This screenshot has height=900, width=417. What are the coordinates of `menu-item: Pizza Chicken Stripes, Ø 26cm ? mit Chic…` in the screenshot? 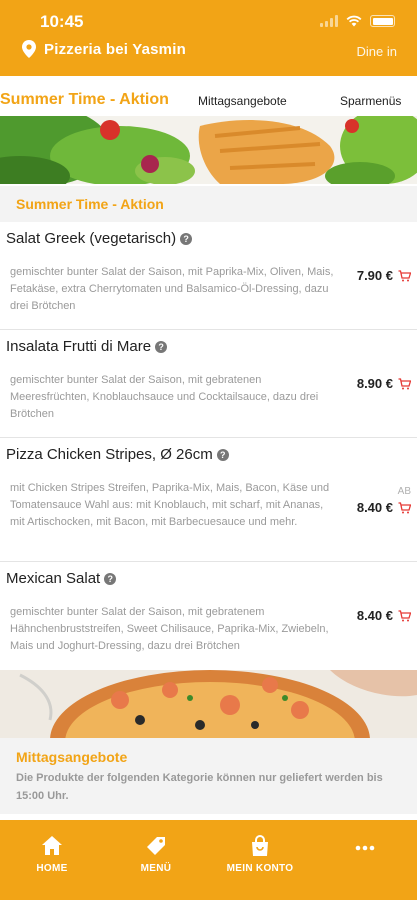 It's located at (208, 500).